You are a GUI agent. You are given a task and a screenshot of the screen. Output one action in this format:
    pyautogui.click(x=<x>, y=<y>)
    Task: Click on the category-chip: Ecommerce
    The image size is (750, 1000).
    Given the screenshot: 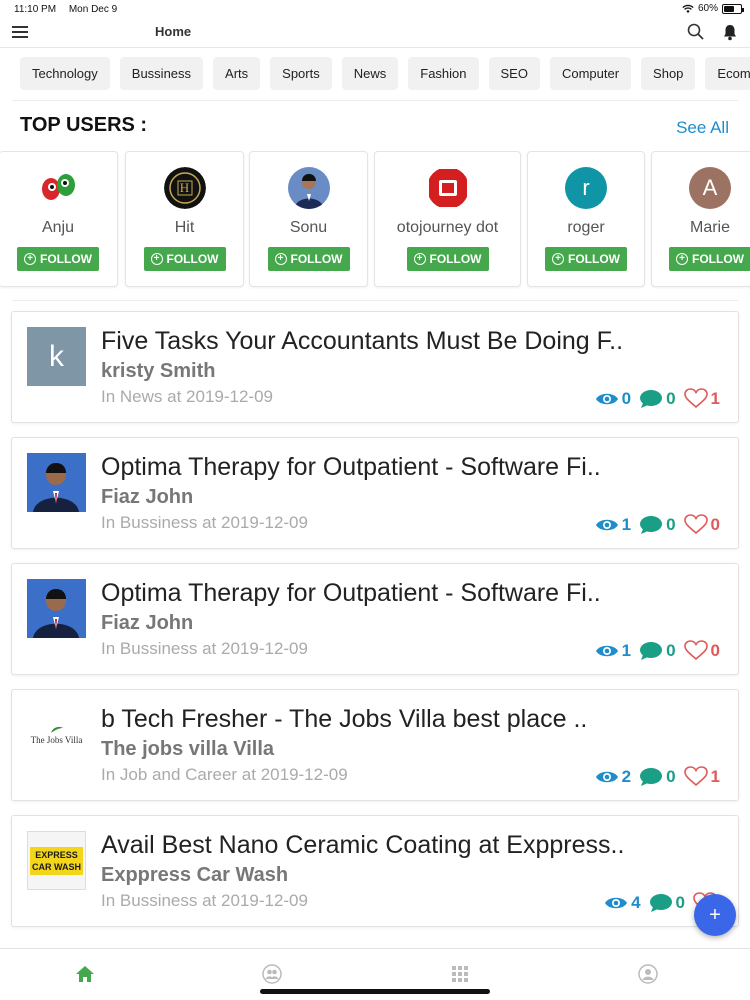 What is the action you would take?
    pyautogui.click(x=727, y=73)
    